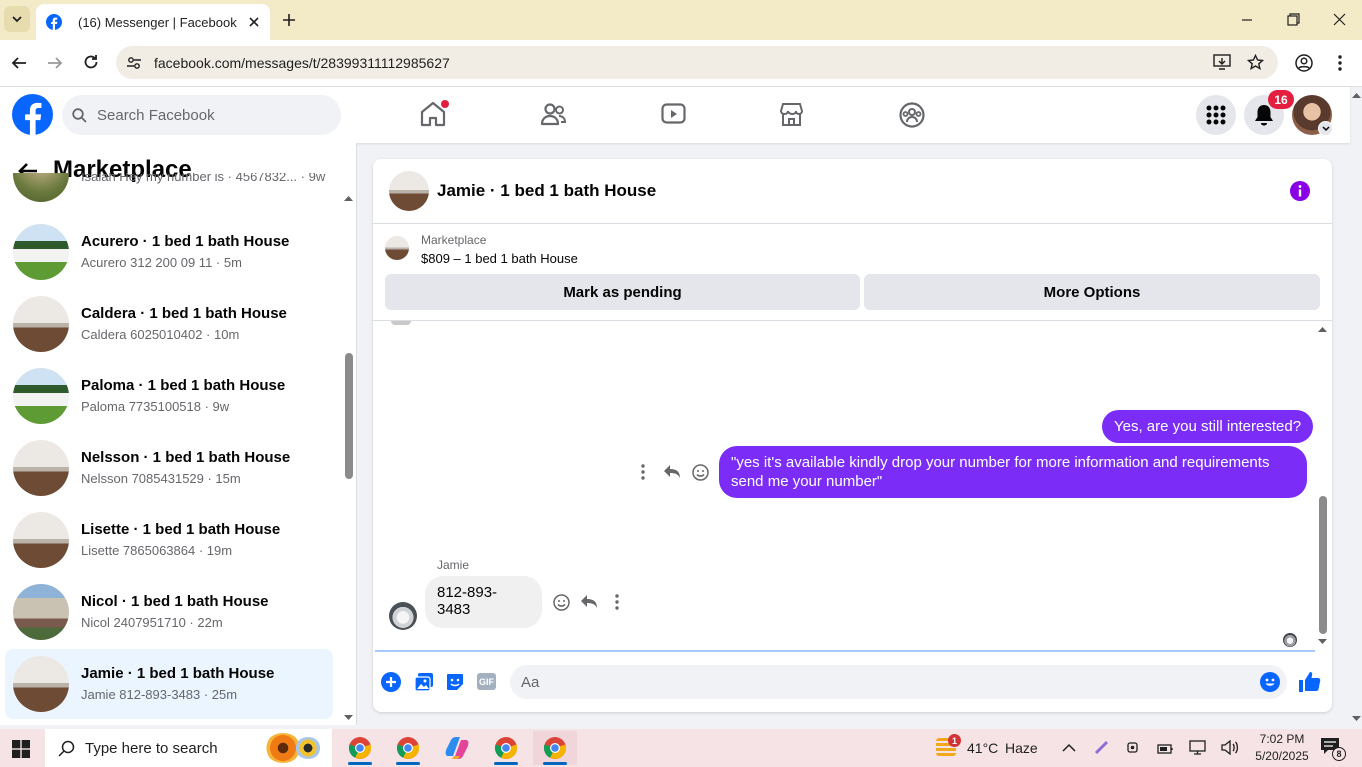 The height and width of the screenshot is (767, 1362). I want to click on taskbar-copilot, so click(457, 748).